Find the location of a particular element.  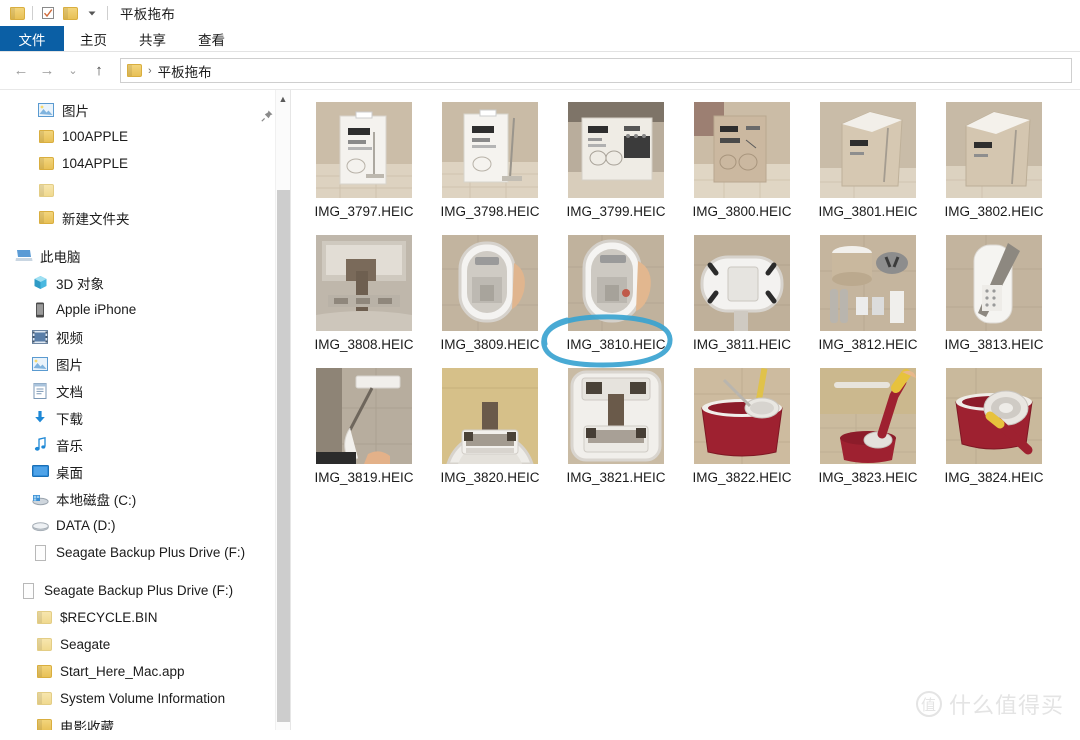

file-name: IMG_3812.HEIC is located at coordinates (868, 344).